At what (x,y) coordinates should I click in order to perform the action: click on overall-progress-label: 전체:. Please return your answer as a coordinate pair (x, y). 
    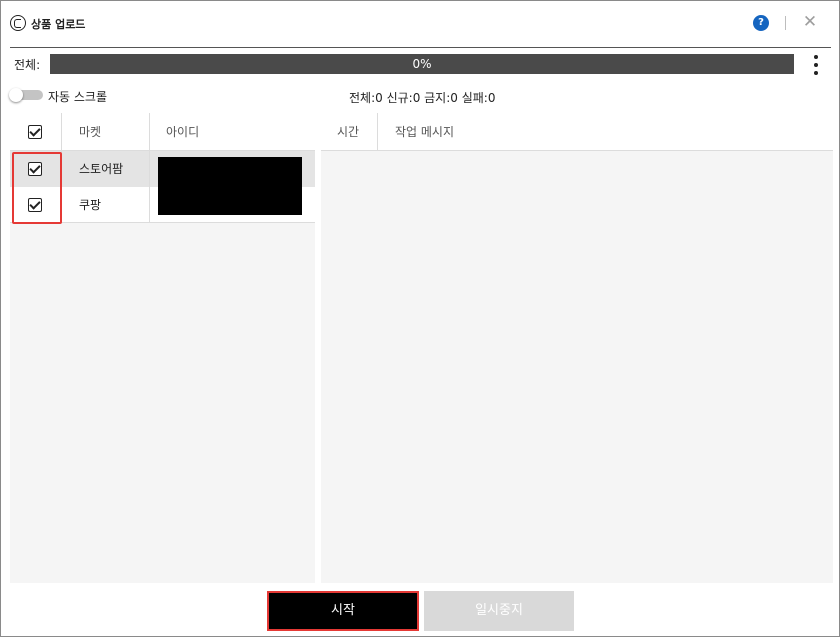
    Looking at the image, I should click on (27, 65).